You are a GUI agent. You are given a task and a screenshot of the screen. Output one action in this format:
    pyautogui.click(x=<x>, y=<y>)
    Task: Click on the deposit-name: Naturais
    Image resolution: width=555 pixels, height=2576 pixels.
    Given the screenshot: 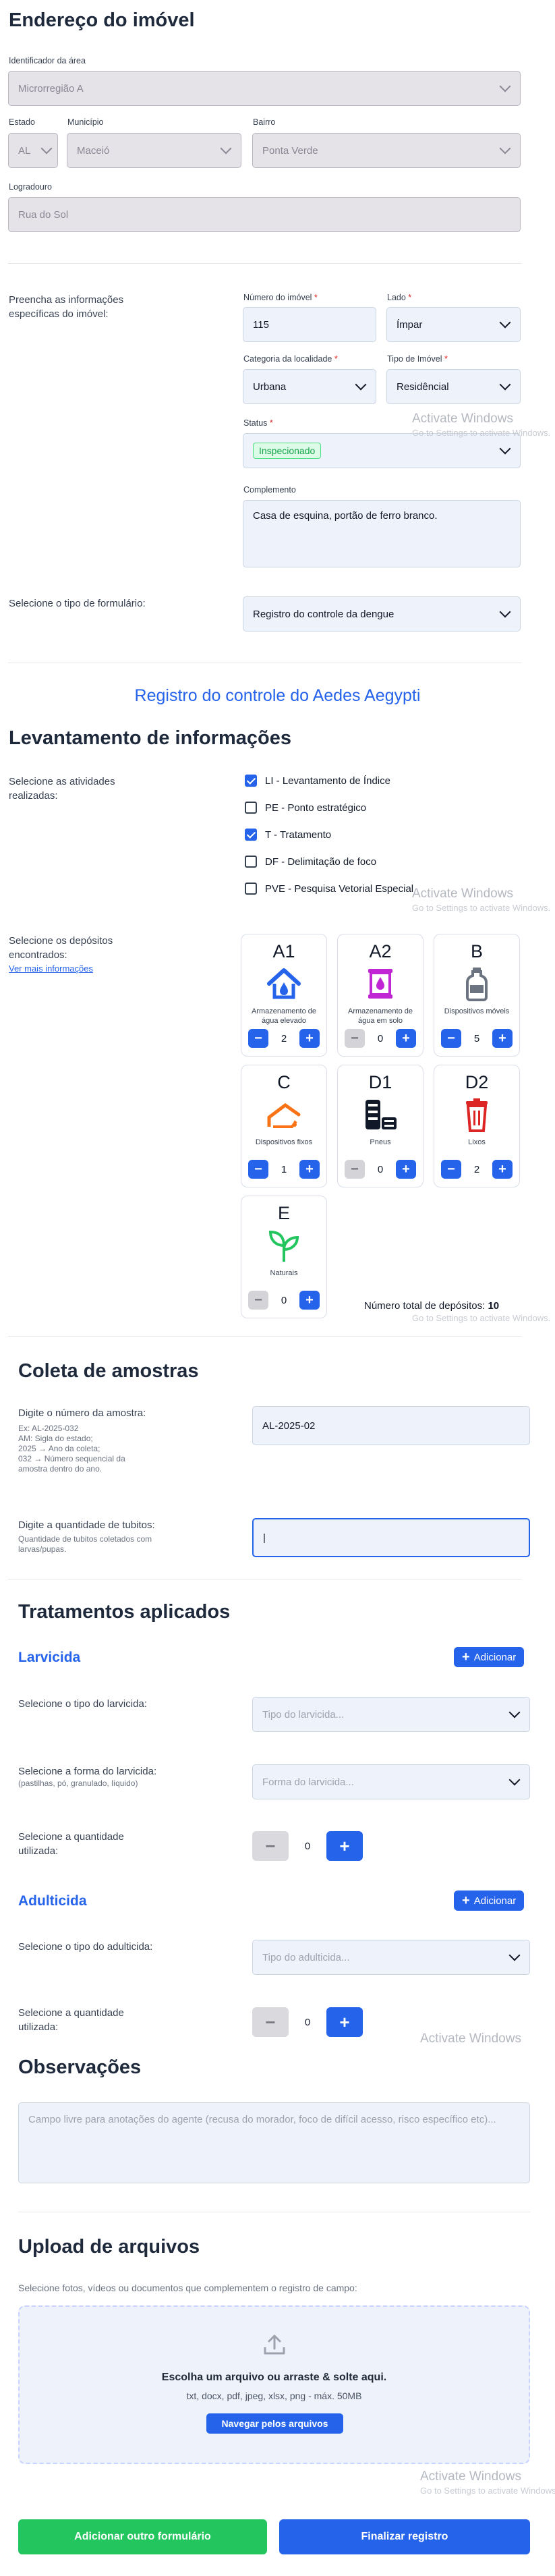 What is the action you would take?
    pyautogui.click(x=284, y=1273)
    